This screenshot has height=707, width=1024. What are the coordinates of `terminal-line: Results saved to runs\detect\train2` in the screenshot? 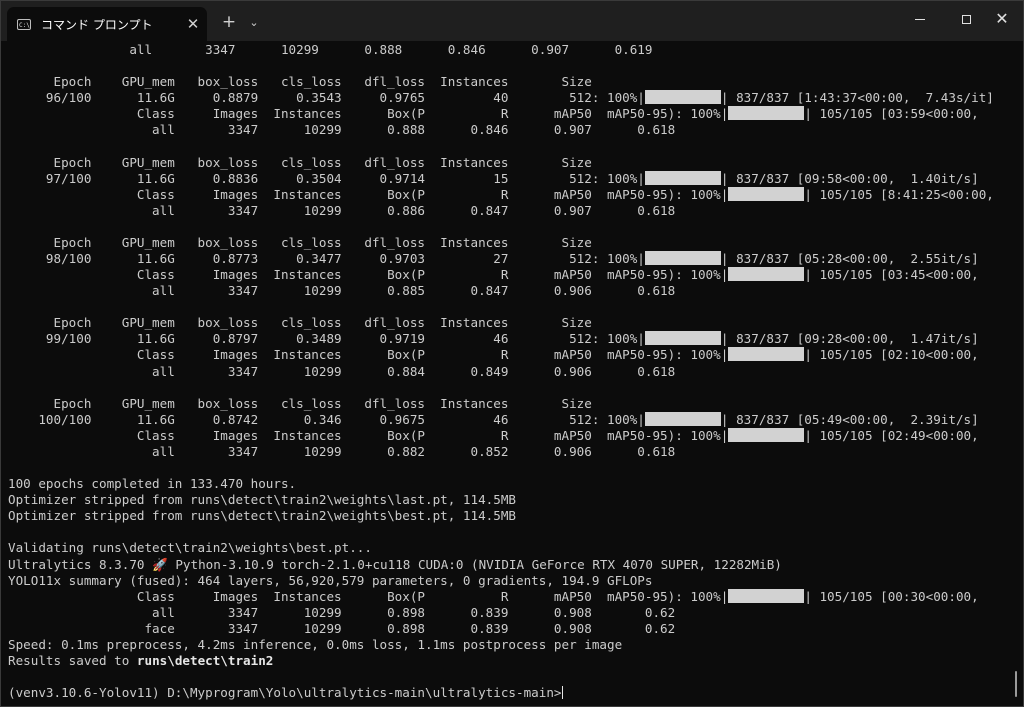 It's located at (508, 661).